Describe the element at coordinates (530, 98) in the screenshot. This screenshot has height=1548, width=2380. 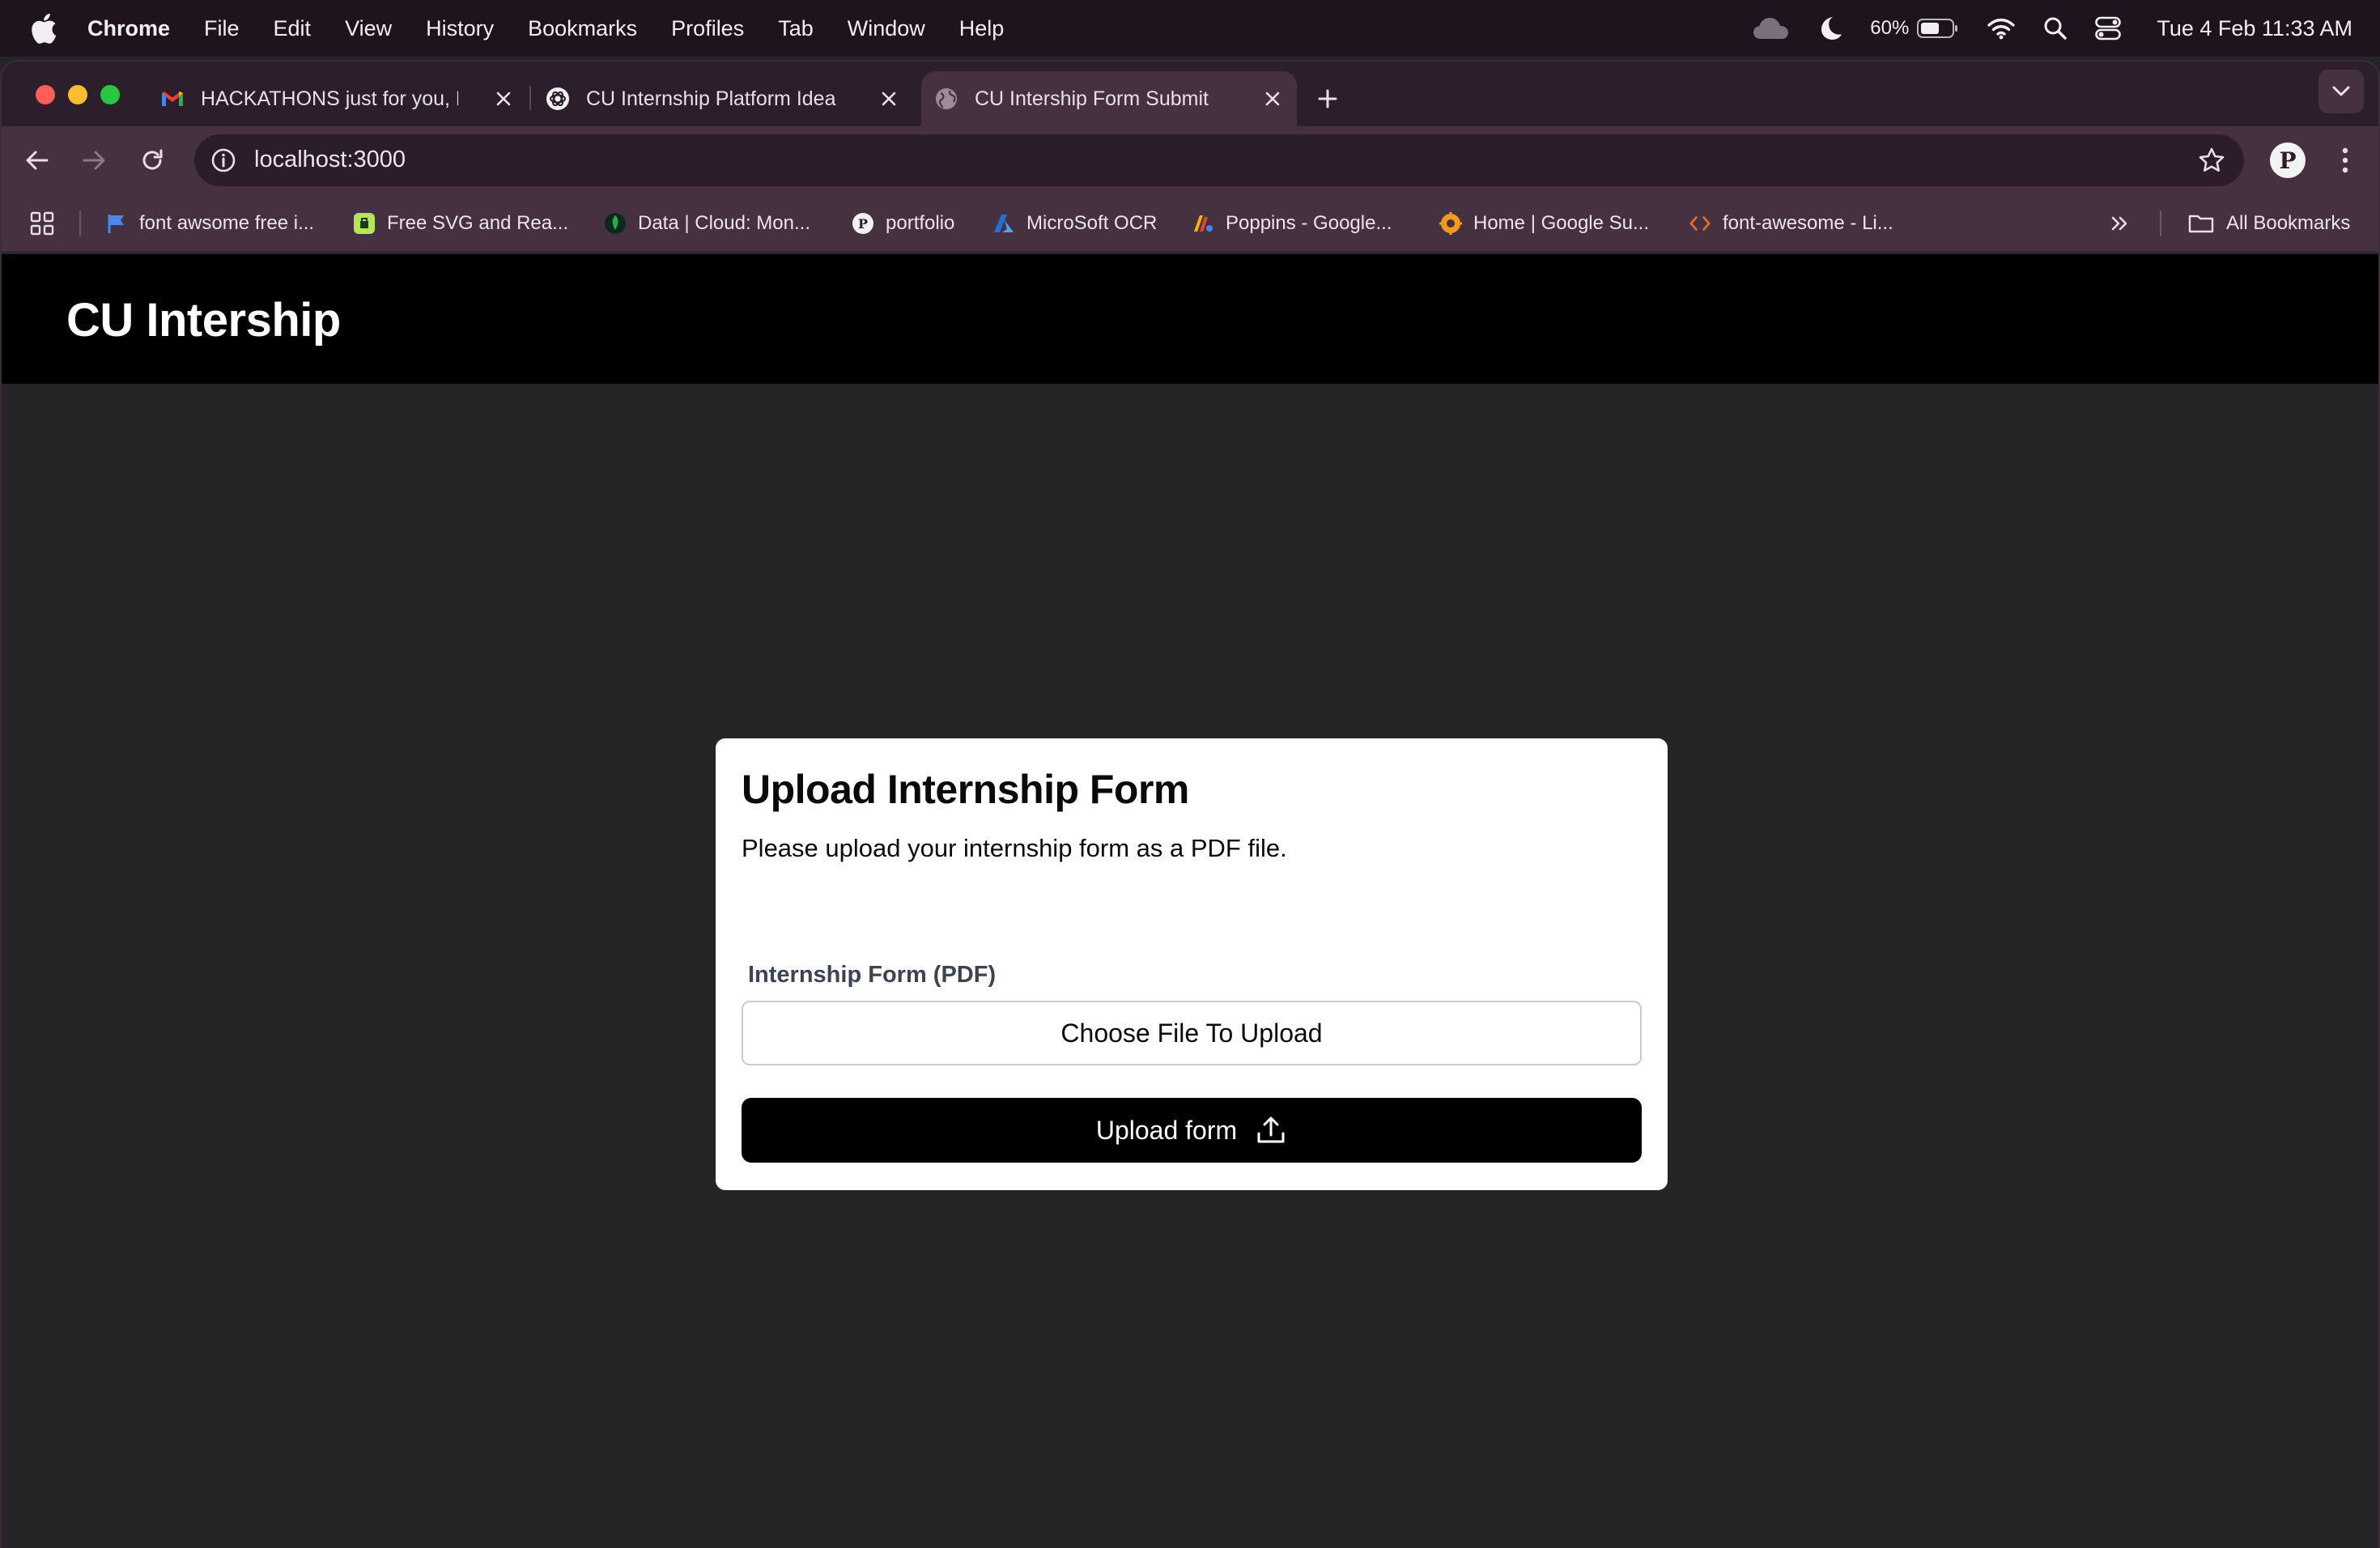
I see `tab-separator` at that location.